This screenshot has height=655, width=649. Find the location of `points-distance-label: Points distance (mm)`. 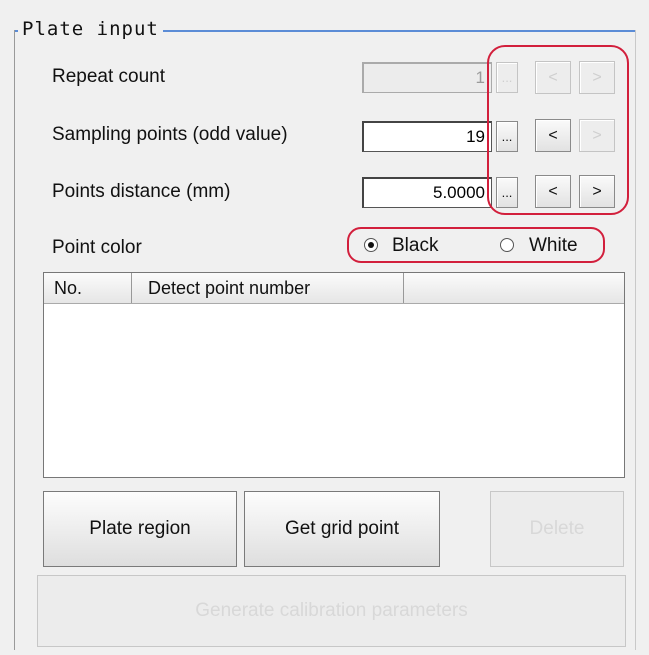

points-distance-label: Points distance (mm) is located at coordinates (141, 191).